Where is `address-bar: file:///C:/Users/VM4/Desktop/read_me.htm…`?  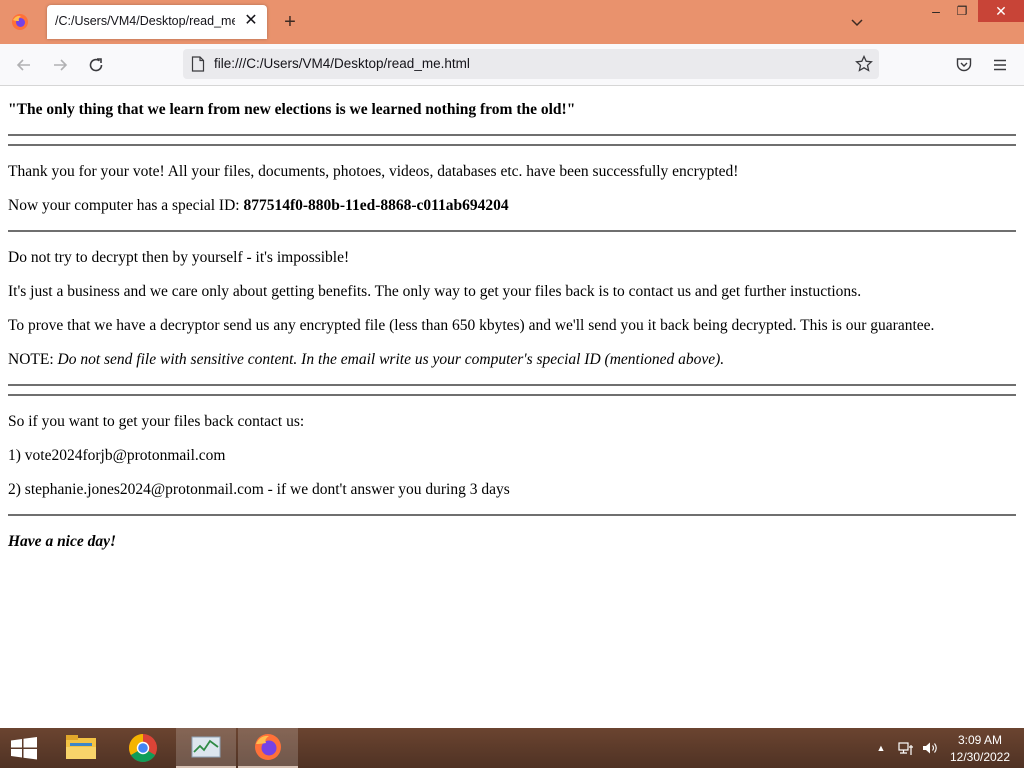
address-bar: file:///C:/Users/VM4/Desktop/read_me.htm… is located at coordinates (531, 64).